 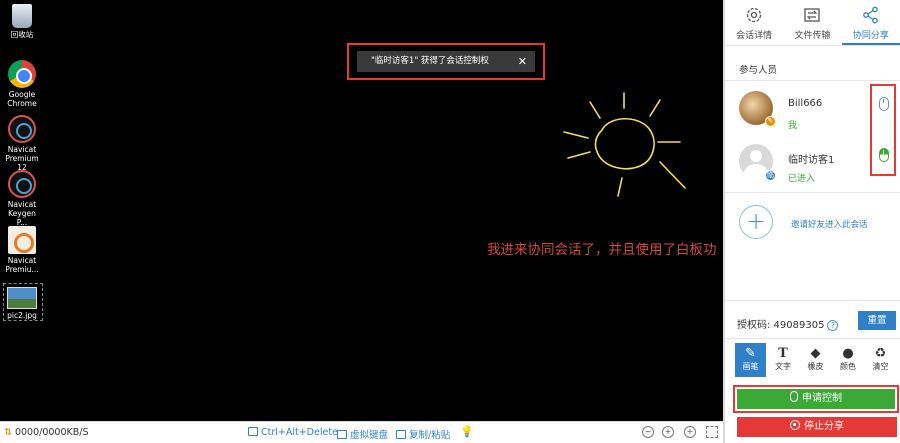 What do you see at coordinates (602, 250) in the screenshot?
I see `whiteboard-text: 我进来协同会话了，并且使用了白板功` at bounding box center [602, 250].